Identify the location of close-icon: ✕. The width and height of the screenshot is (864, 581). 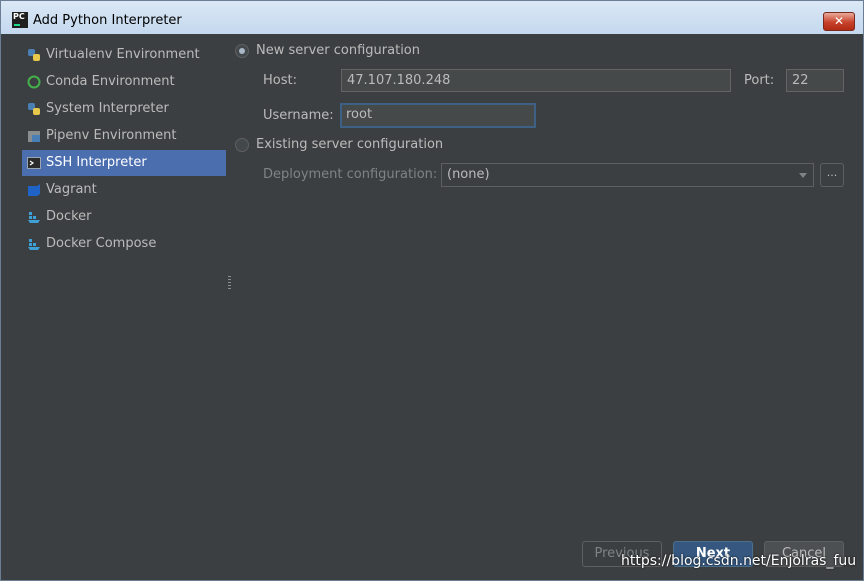
(839, 21).